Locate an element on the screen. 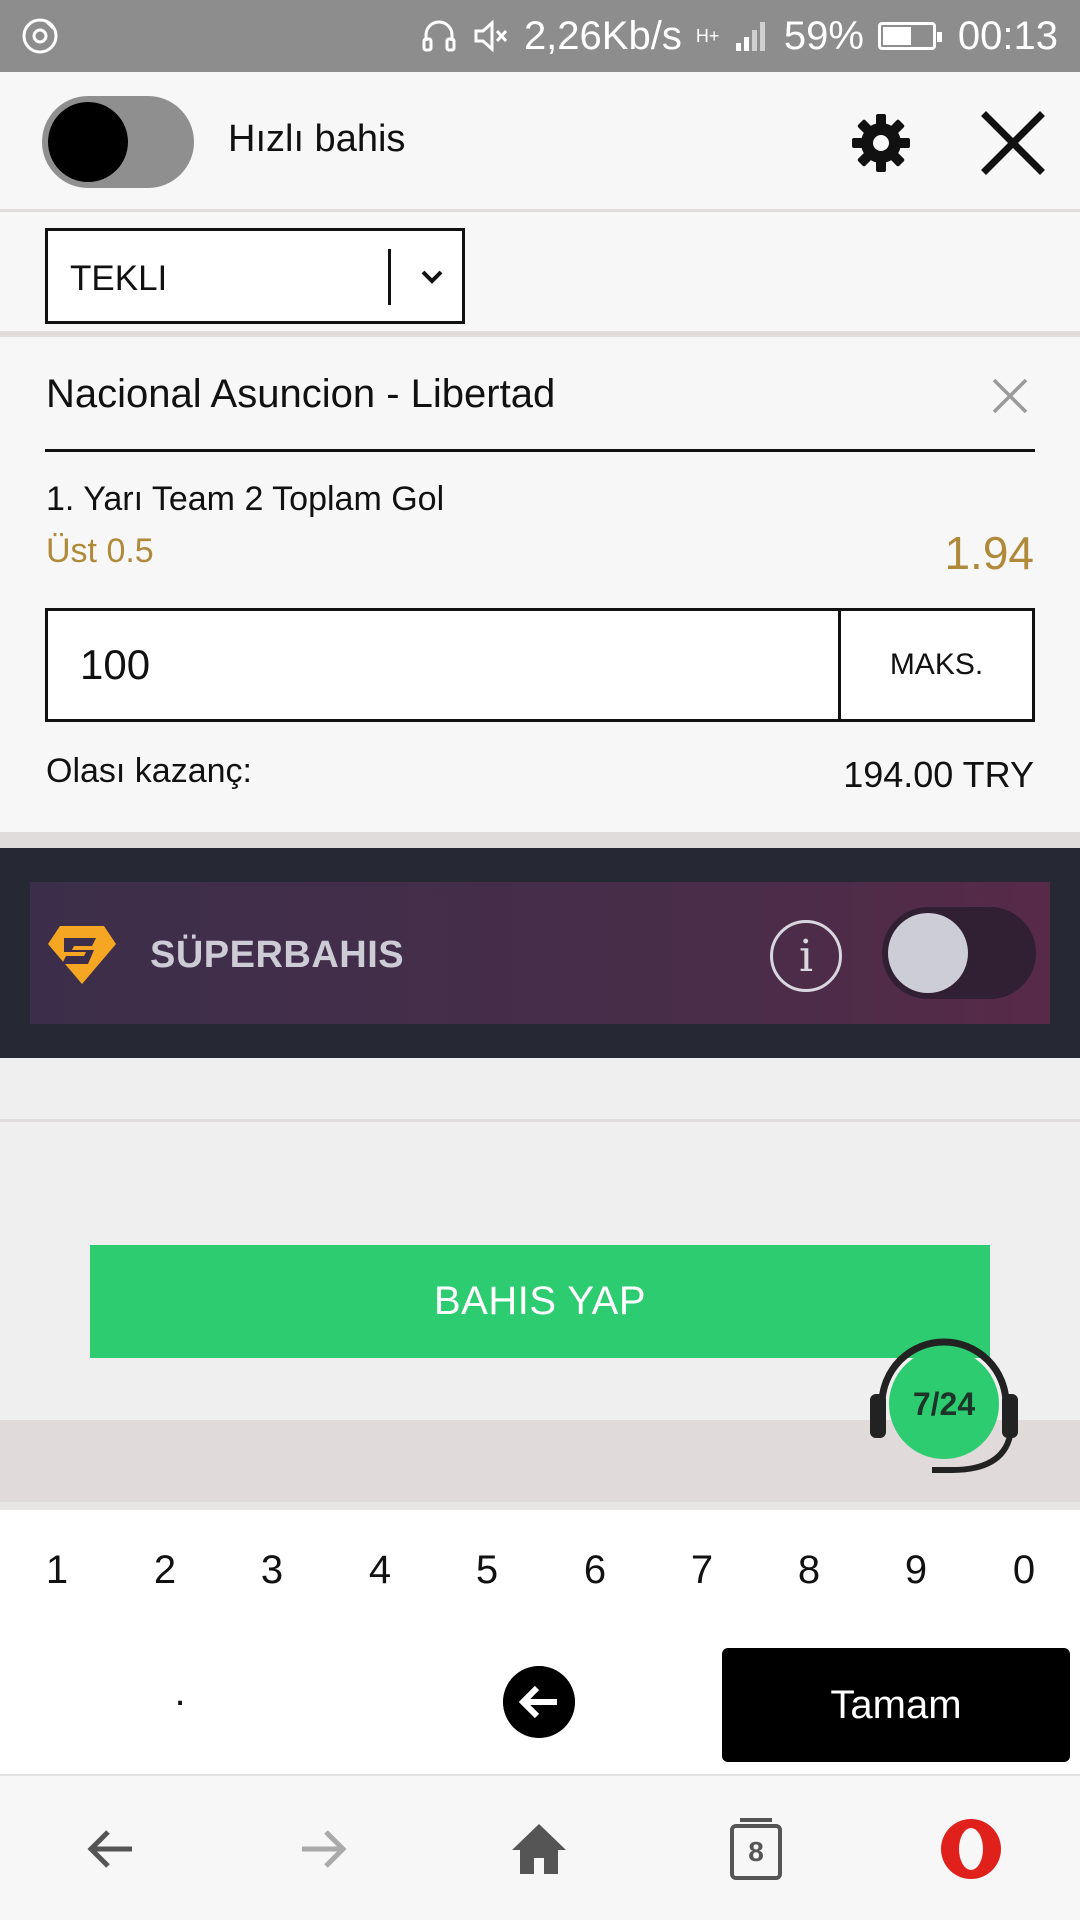 The width and height of the screenshot is (1080, 1920). superbahis-bar: SÜPERBAHIS i is located at coordinates (540, 953).